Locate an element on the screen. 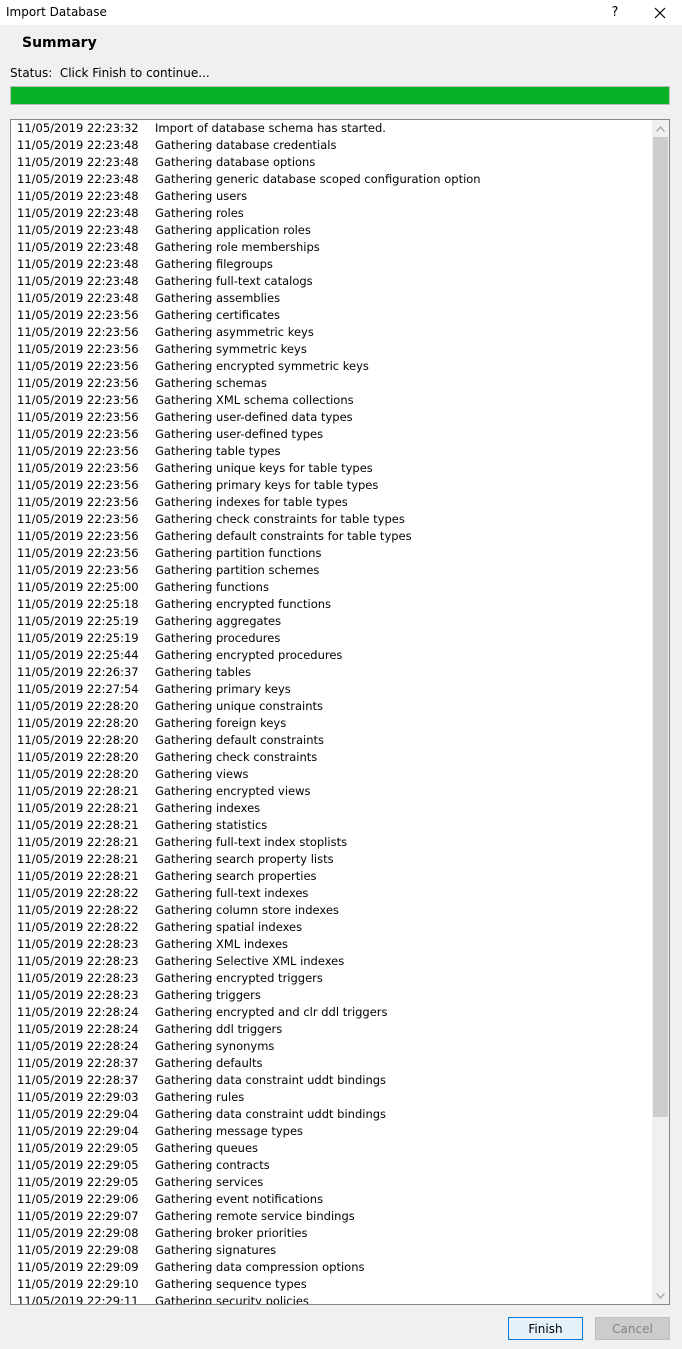  log-row: 11/05/2019 22:28:23 Gathering XML indexes is located at coordinates (331, 944).